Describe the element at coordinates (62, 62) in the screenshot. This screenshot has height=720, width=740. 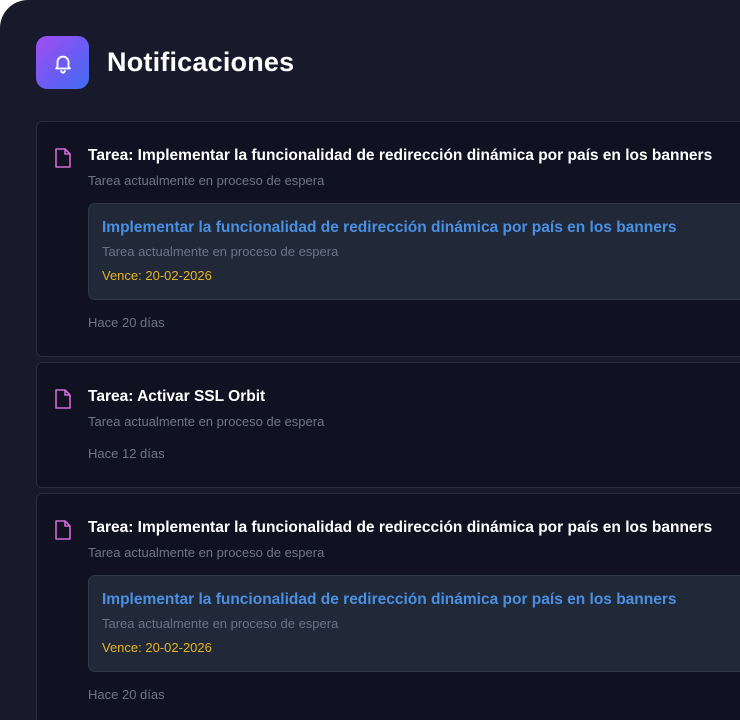
I see `bell-icon` at that location.